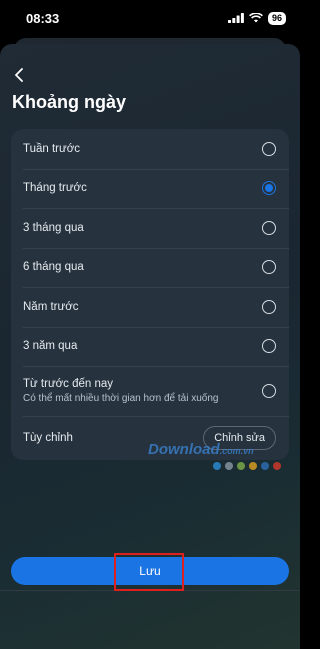 The image size is (320, 649). Describe the element at coordinates (150, 571) in the screenshot. I see `save-button: Lưu` at that location.